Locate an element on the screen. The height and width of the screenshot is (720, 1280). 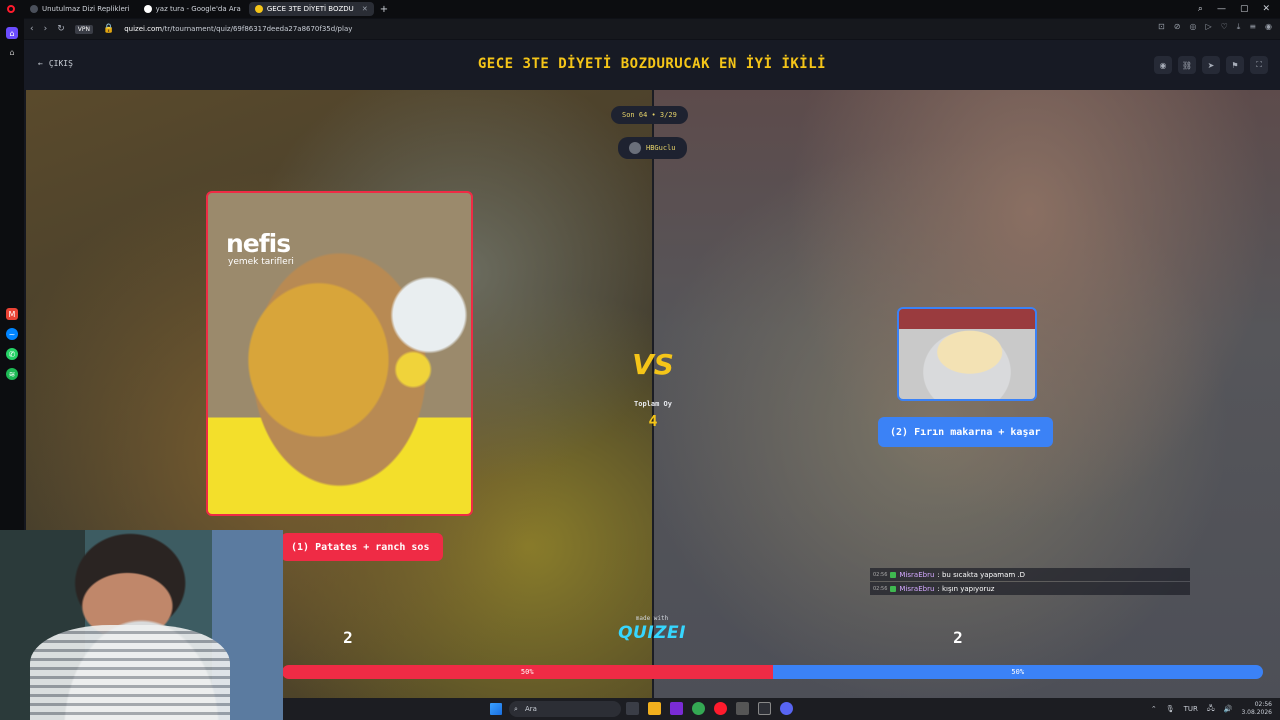
discord-icon is located at coordinates (786, 708).